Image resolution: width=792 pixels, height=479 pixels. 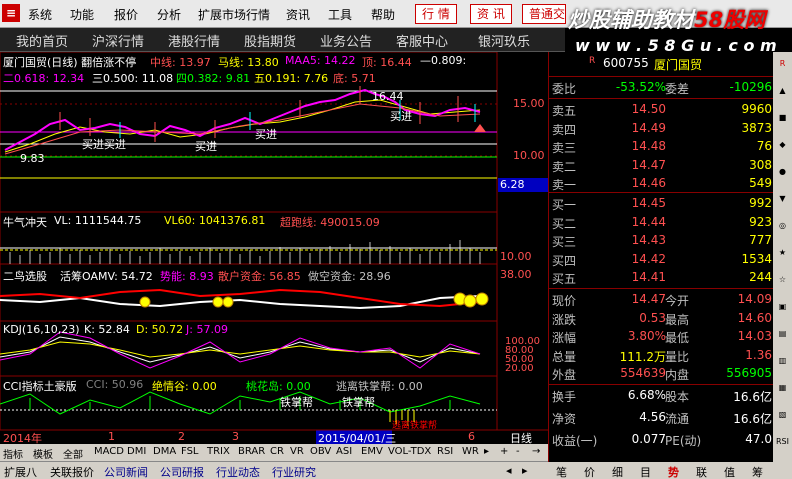 What do you see at coordinates (666, 19) in the screenshot?
I see `watermark: 炒股辅助教材58股网` at bounding box center [666, 19].